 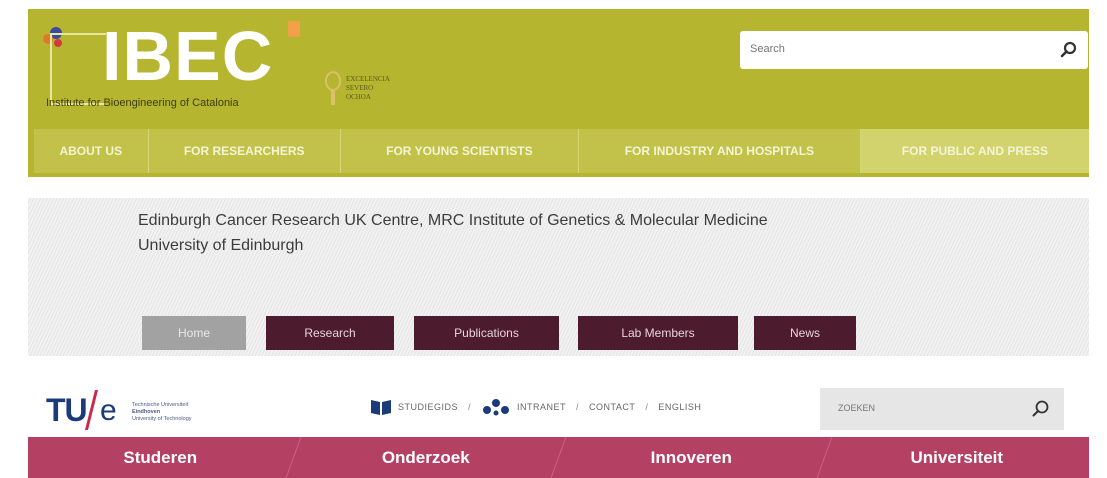 I want to click on excellence-text: EXCELENCIA SEVERO OCHOA, so click(x=368, y=88).